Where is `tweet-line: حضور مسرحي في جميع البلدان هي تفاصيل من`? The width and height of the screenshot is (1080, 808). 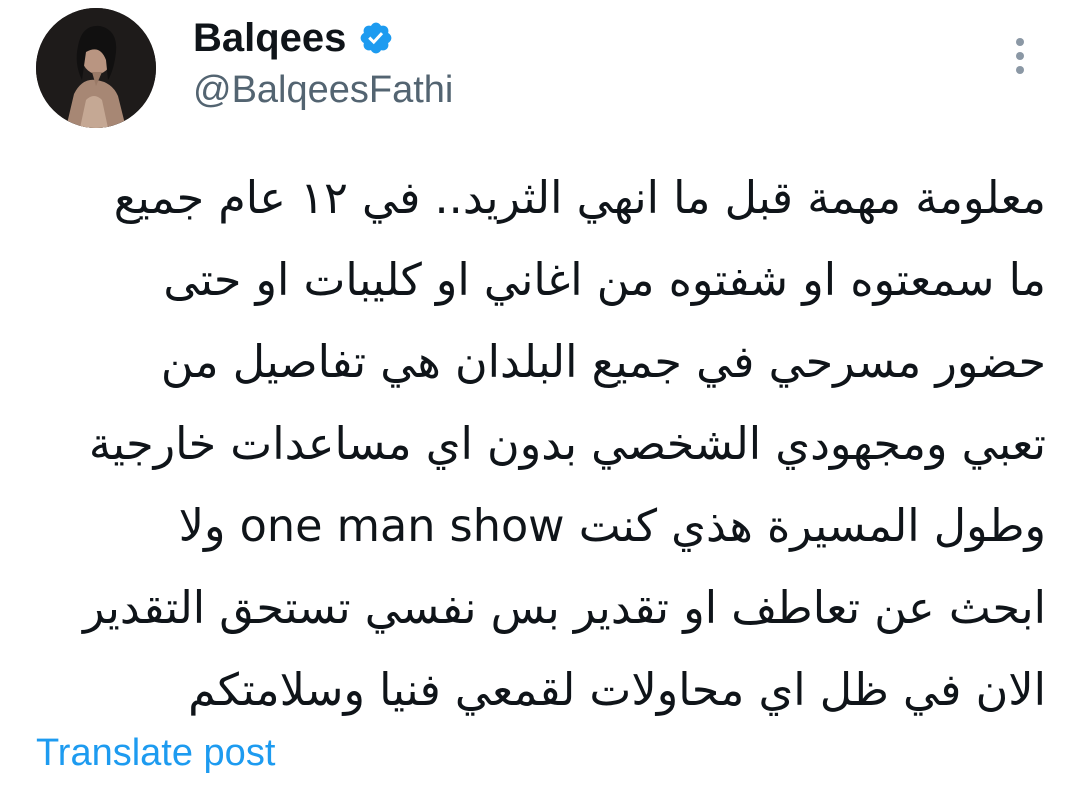 tweet-line: حضور مسرحي في جميع البلدان هي تفاصيل من is located at coordinates (603, 362).